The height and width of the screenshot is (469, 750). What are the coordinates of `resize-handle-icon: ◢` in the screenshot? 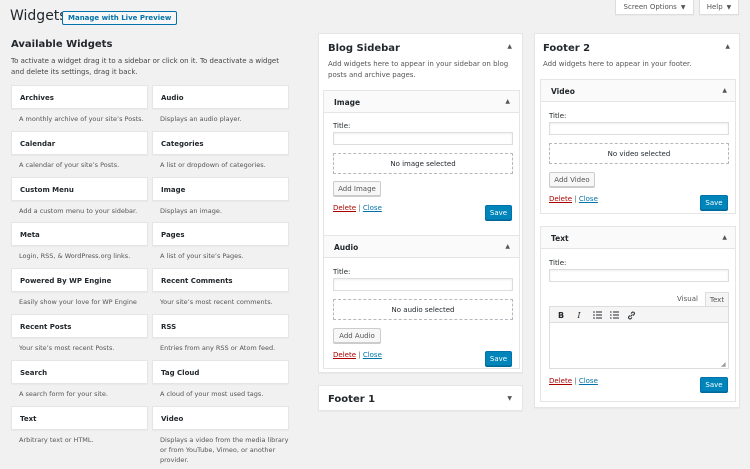 It's located at (723, 364).